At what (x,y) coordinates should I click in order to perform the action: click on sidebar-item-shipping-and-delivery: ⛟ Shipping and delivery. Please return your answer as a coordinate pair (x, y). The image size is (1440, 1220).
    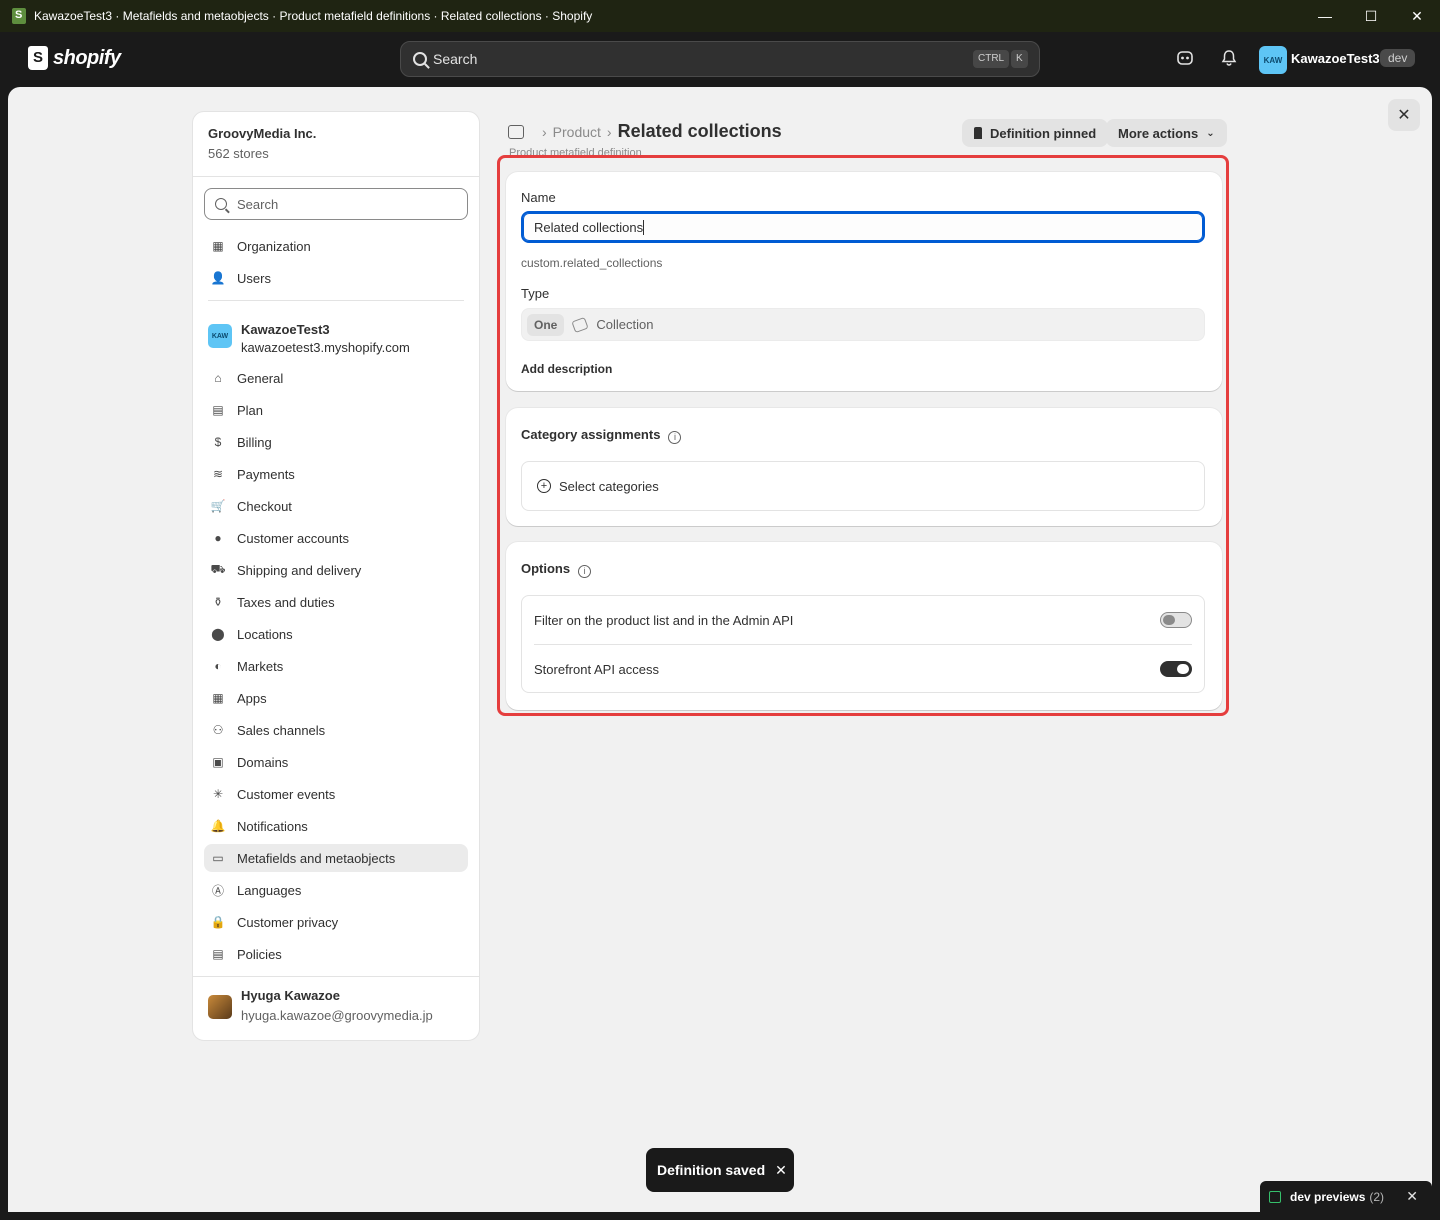
    Looking at the image, I should click on (336, 570).